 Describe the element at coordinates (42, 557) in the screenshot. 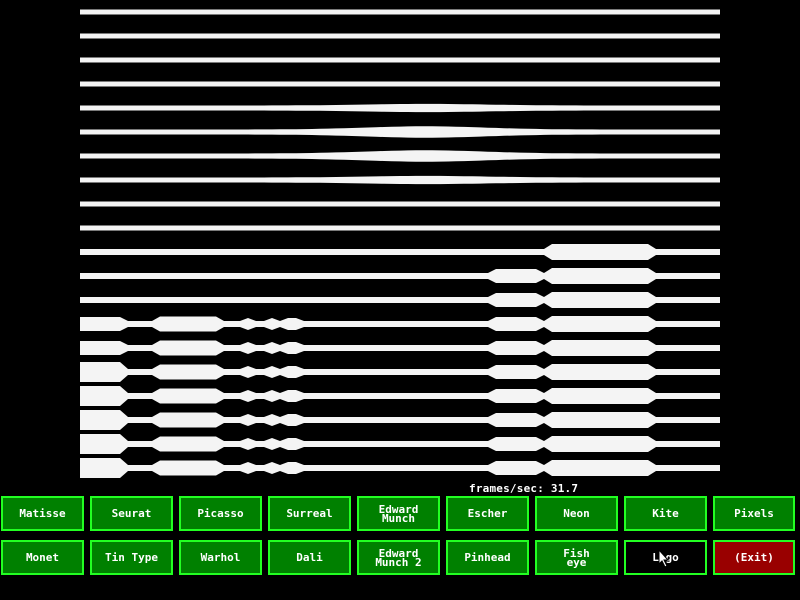

I see `monet-button: Monet` at that location.